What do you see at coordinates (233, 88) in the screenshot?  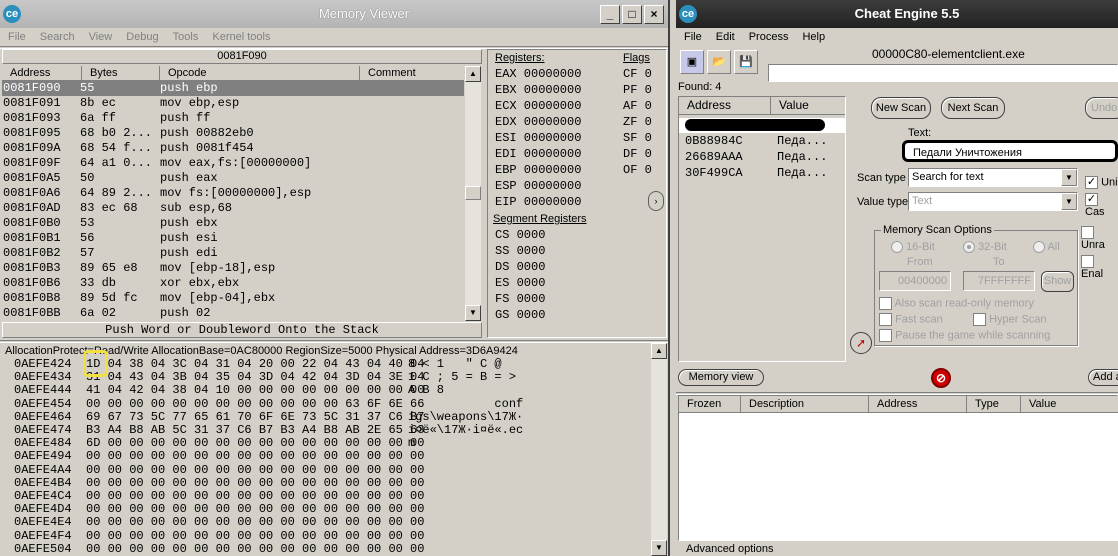 I see `disasm-row: 0081F090 55 push ebp` at bounding box center [233, 88].